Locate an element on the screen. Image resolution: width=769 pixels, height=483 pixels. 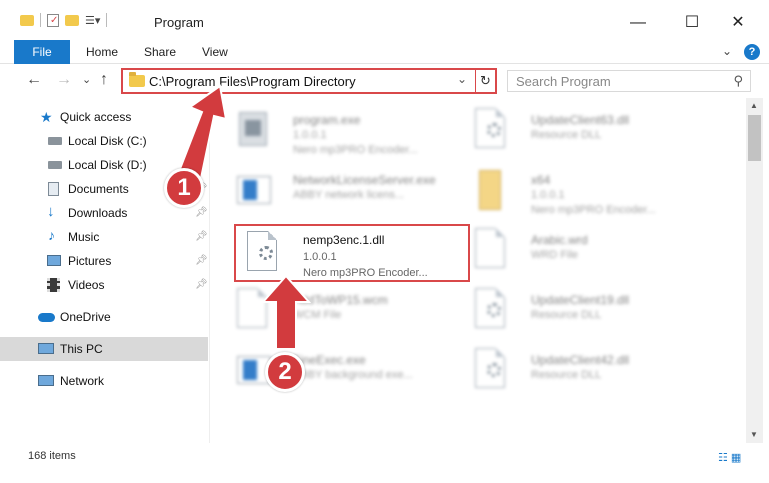
close-button: ✕ is located at coordinates (738, 23).